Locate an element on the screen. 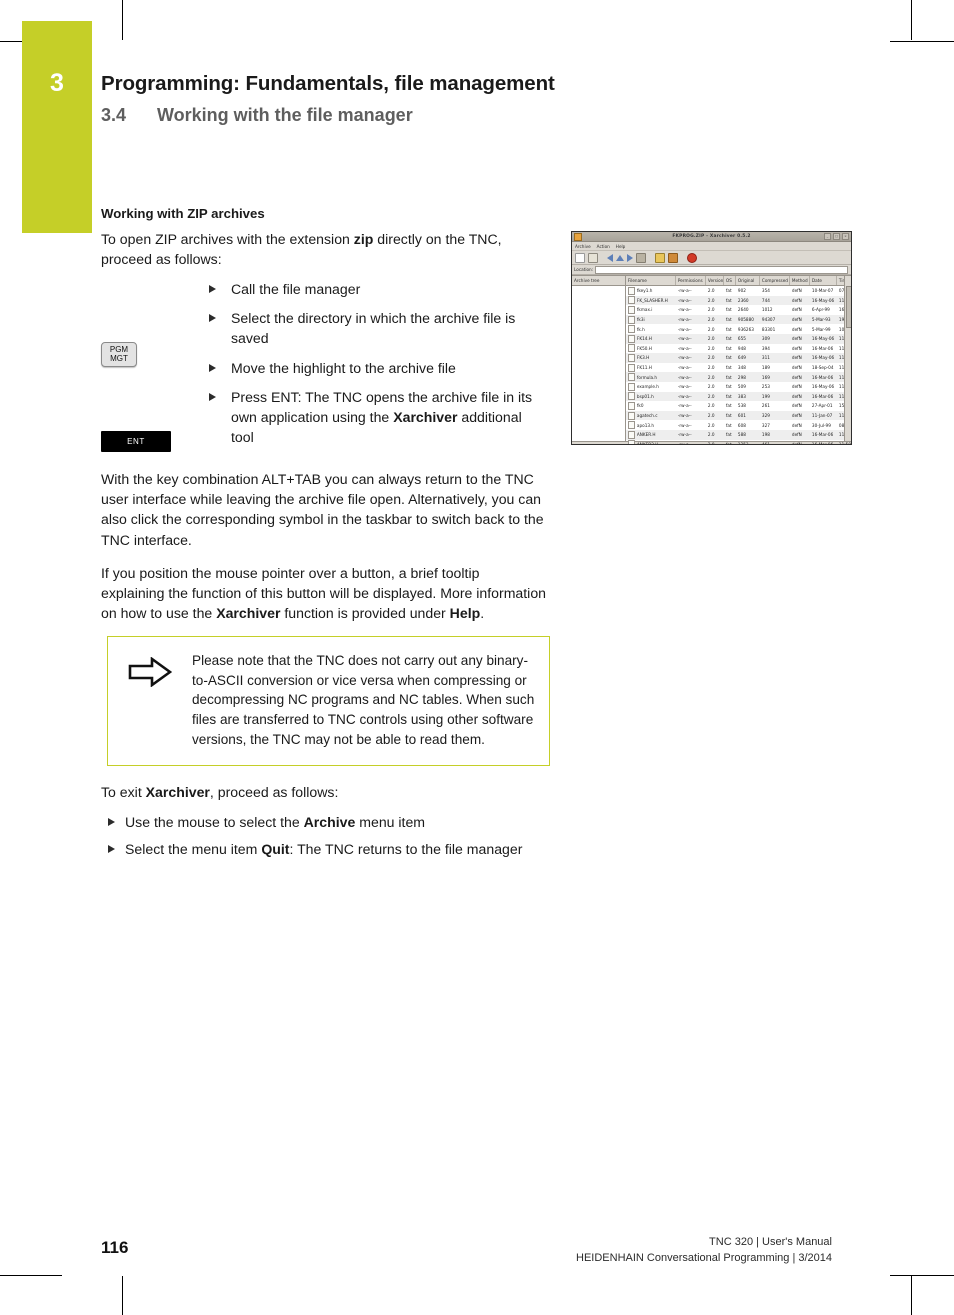  cell-orig: 902 is located at coordinates (741, 291).